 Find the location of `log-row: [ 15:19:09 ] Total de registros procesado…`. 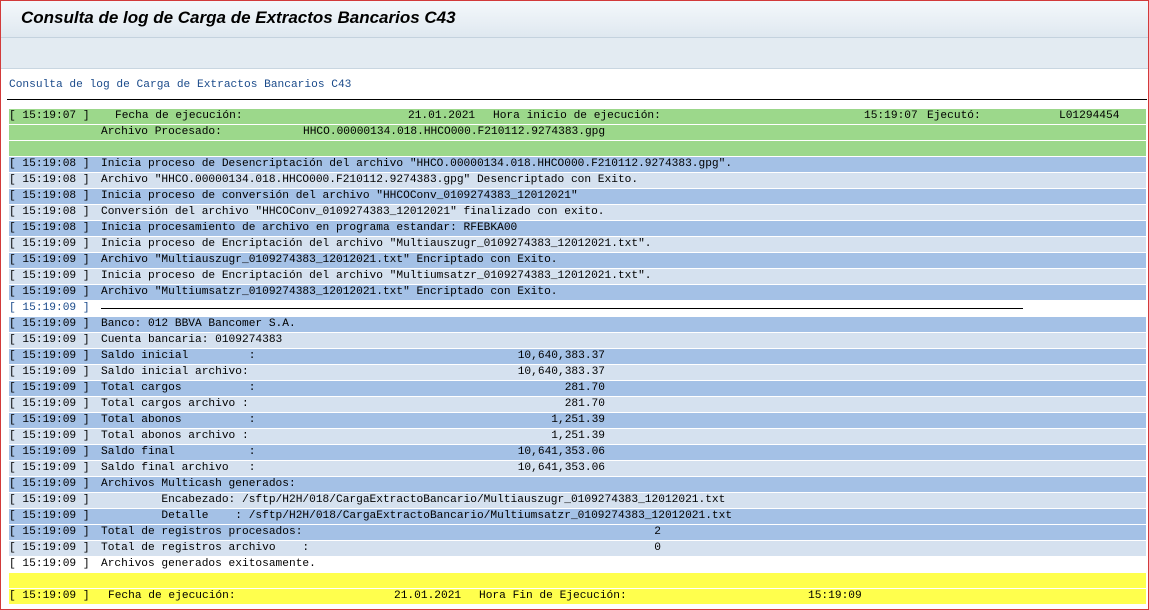

log-row: [ 15:19:09 ] Total de registros procesado… is located at coordinates (577, 532).